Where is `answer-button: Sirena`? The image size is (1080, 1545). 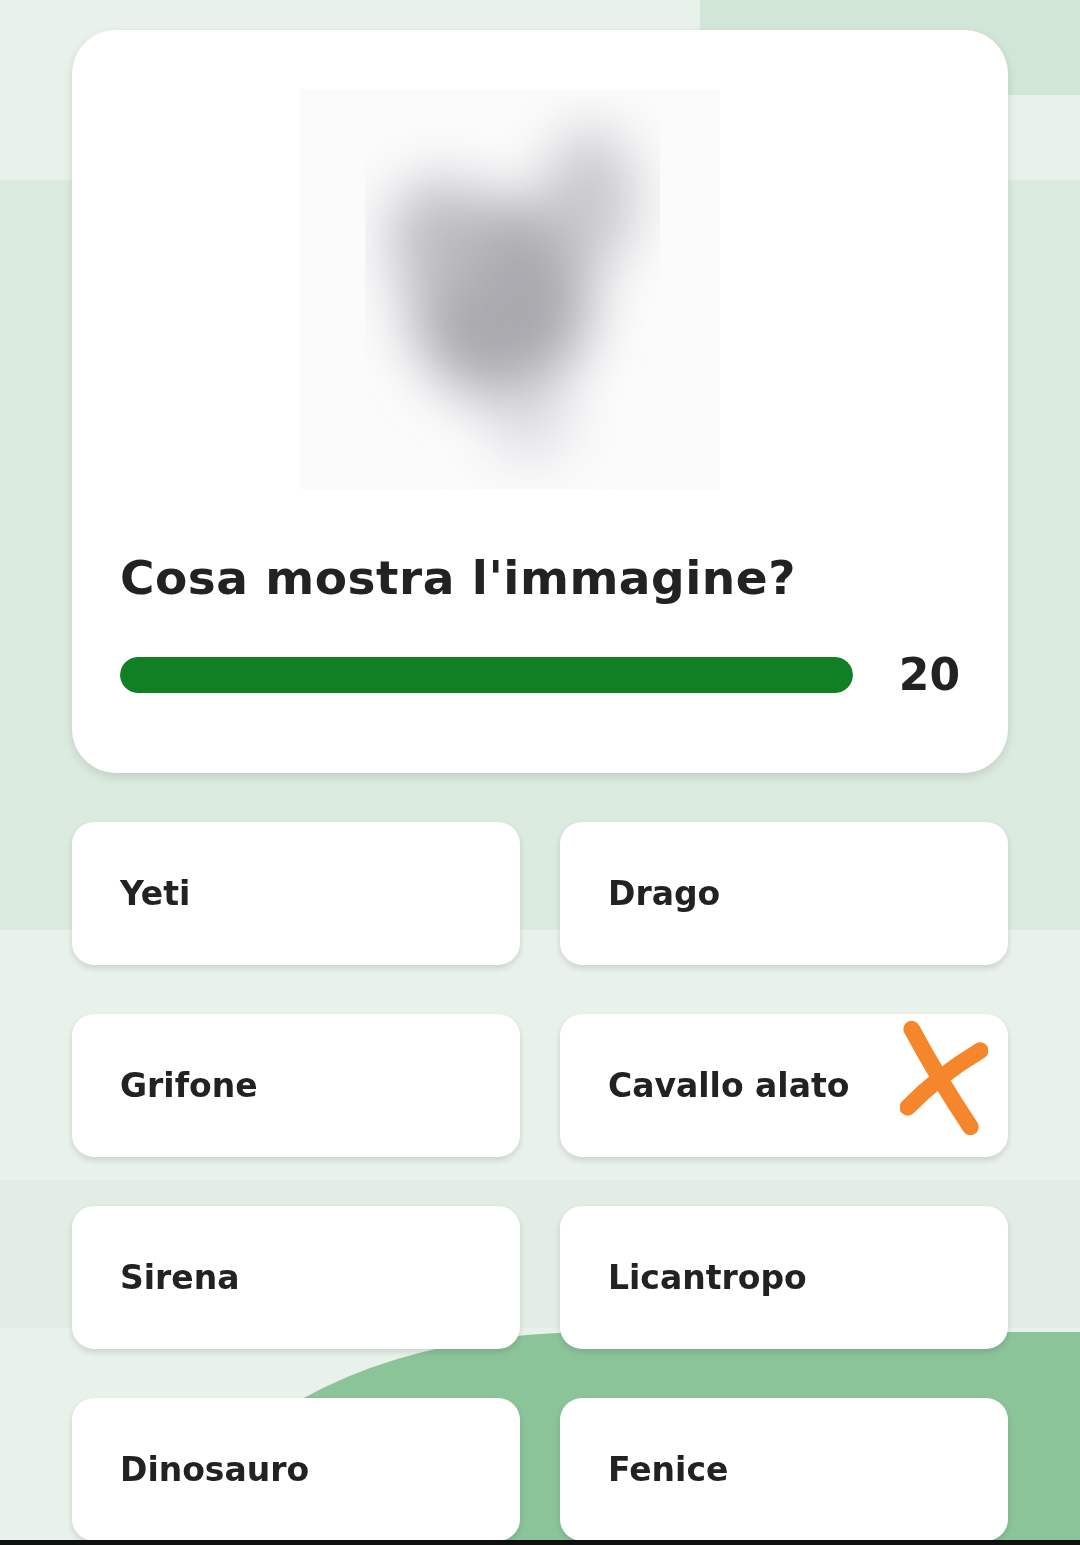 answer-button: Sirena is located at coordinates (296, 1277).